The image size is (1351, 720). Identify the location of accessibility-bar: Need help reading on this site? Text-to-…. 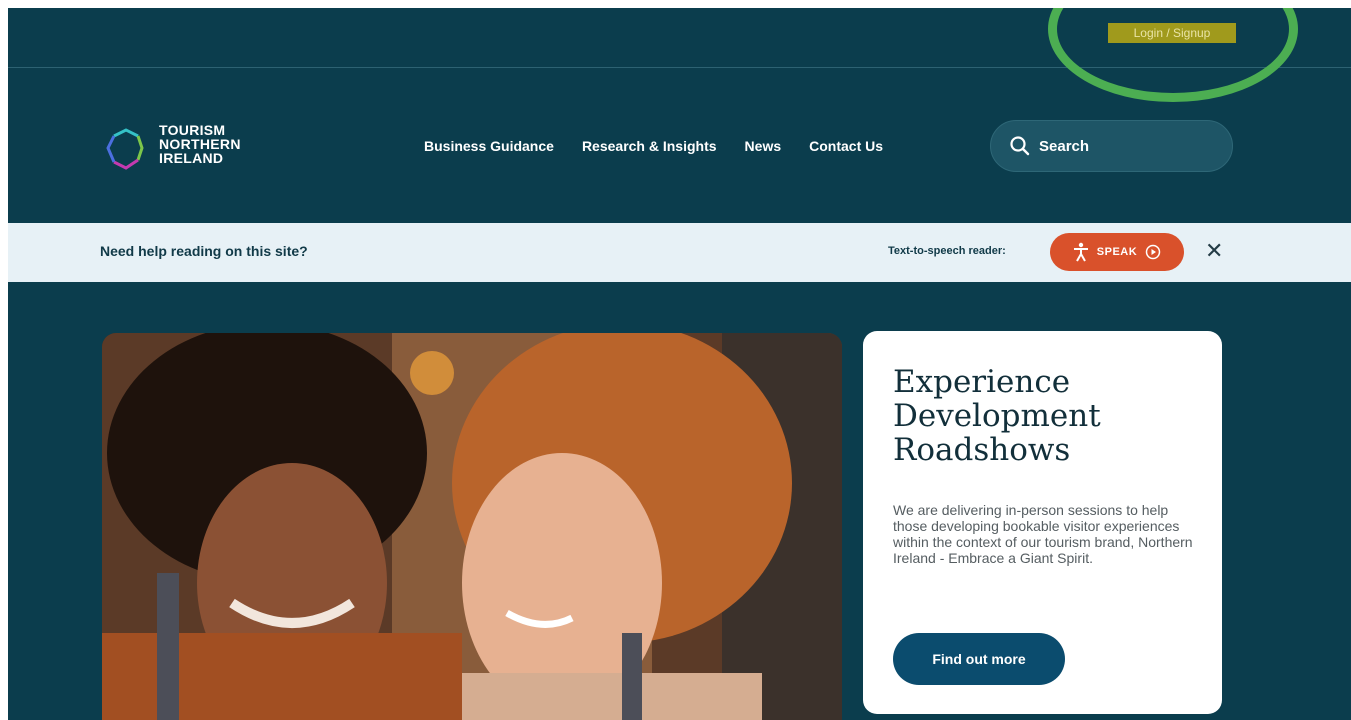
(679, 252).